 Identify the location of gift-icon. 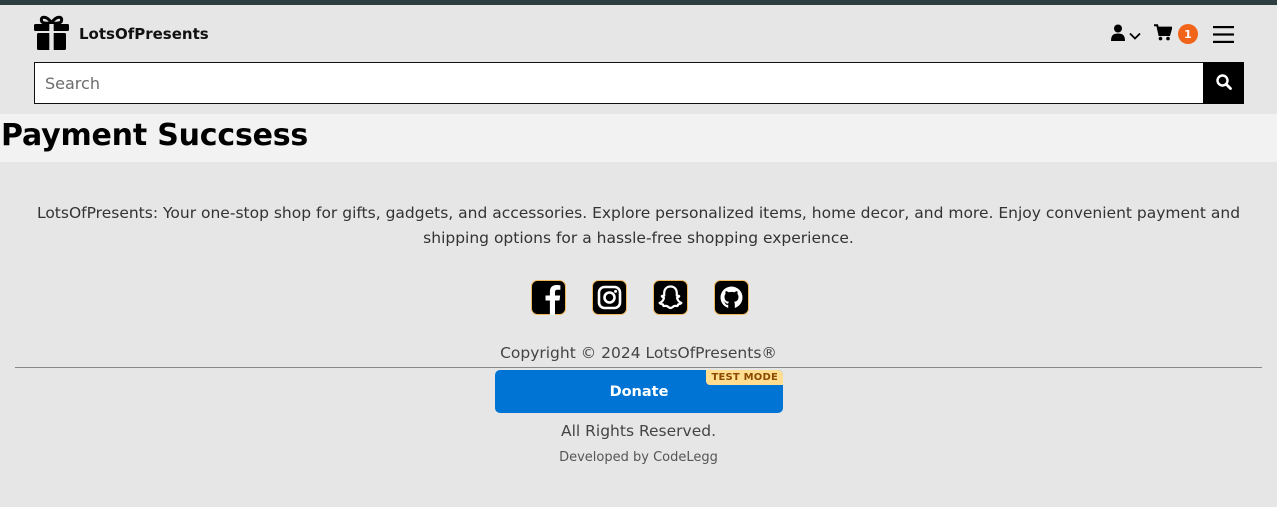
(51, 34).